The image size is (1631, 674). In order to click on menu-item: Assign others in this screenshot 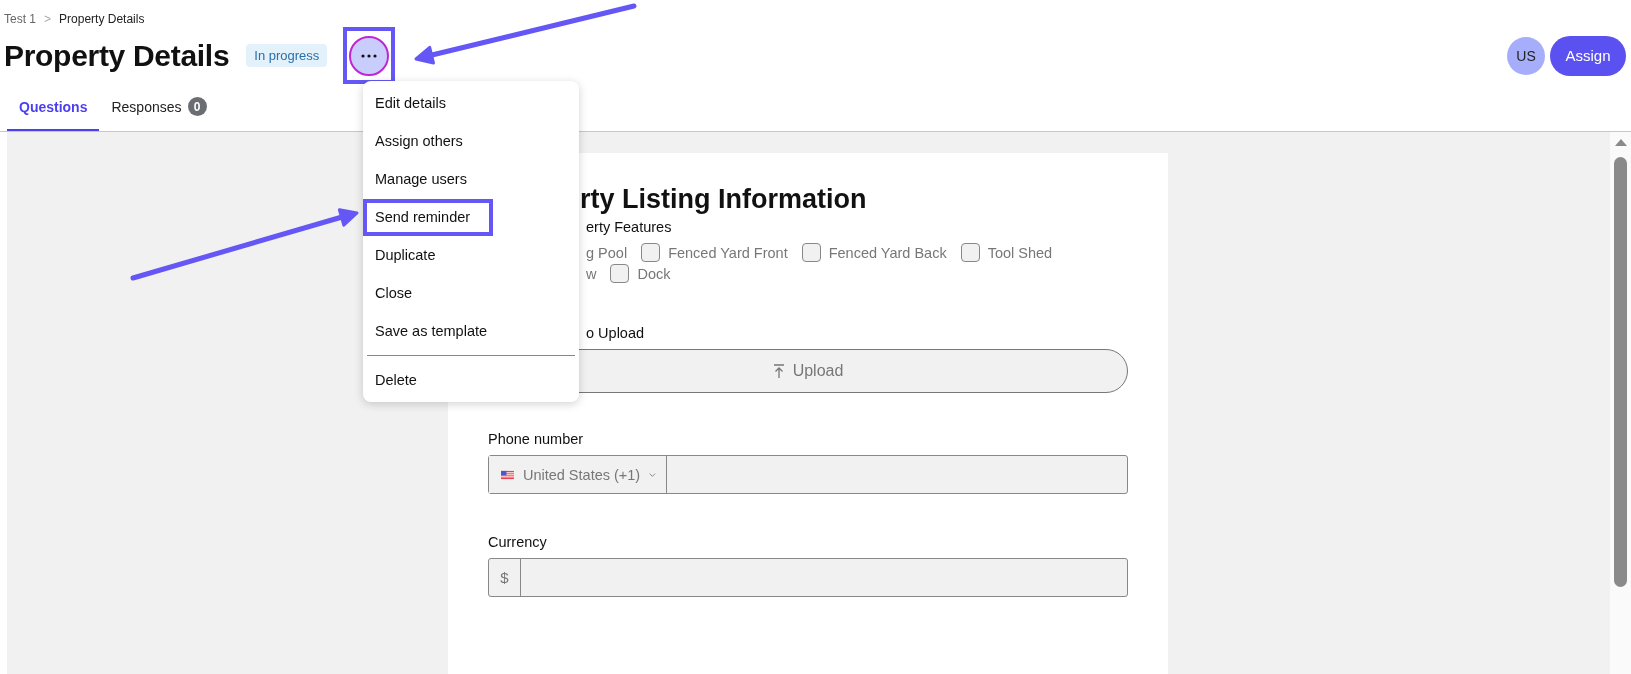, I will do `click(471, 141)`.